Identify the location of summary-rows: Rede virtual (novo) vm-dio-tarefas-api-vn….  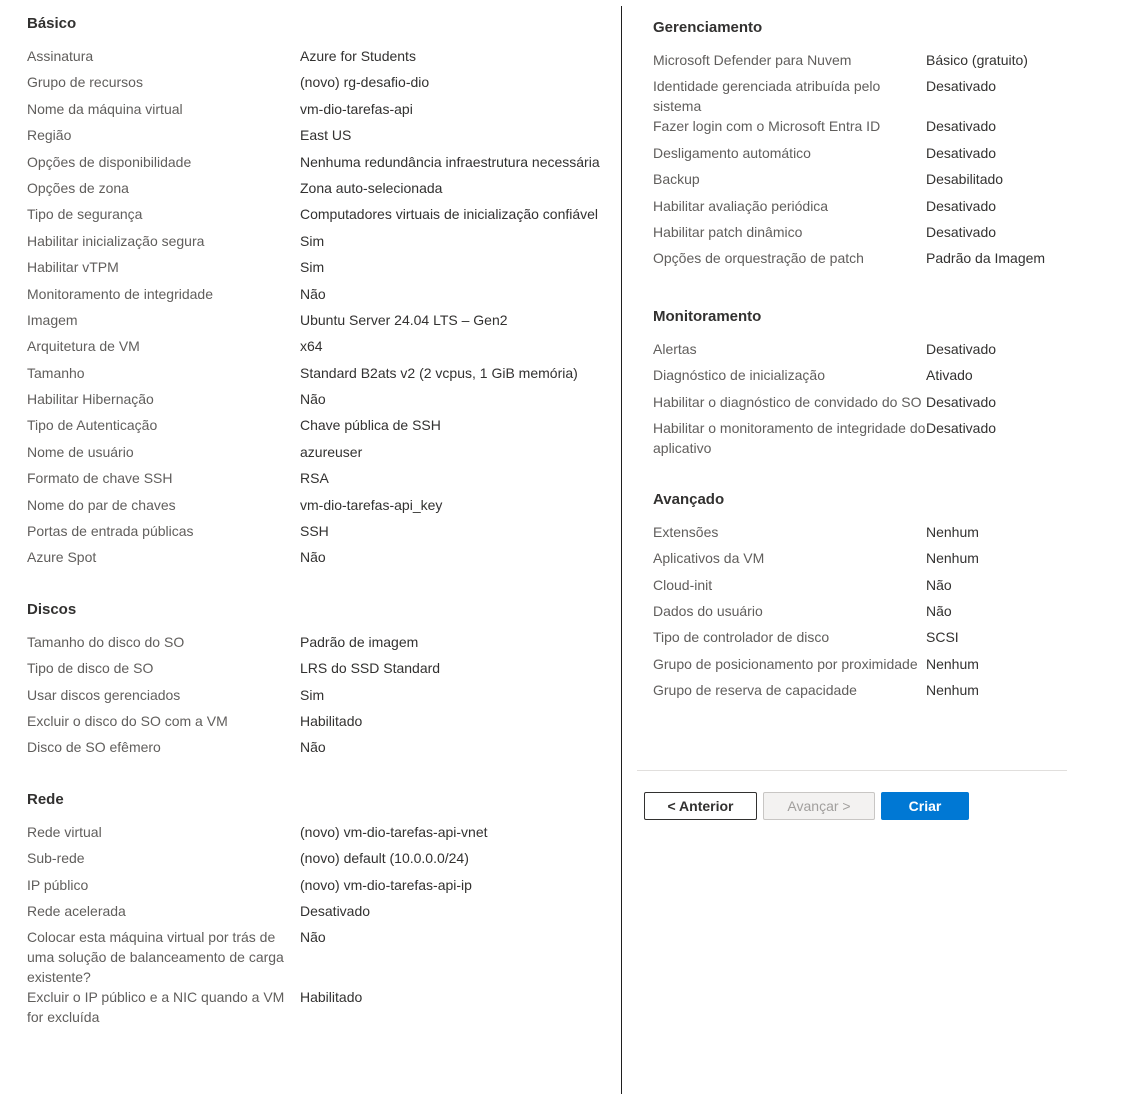
(322, 925).